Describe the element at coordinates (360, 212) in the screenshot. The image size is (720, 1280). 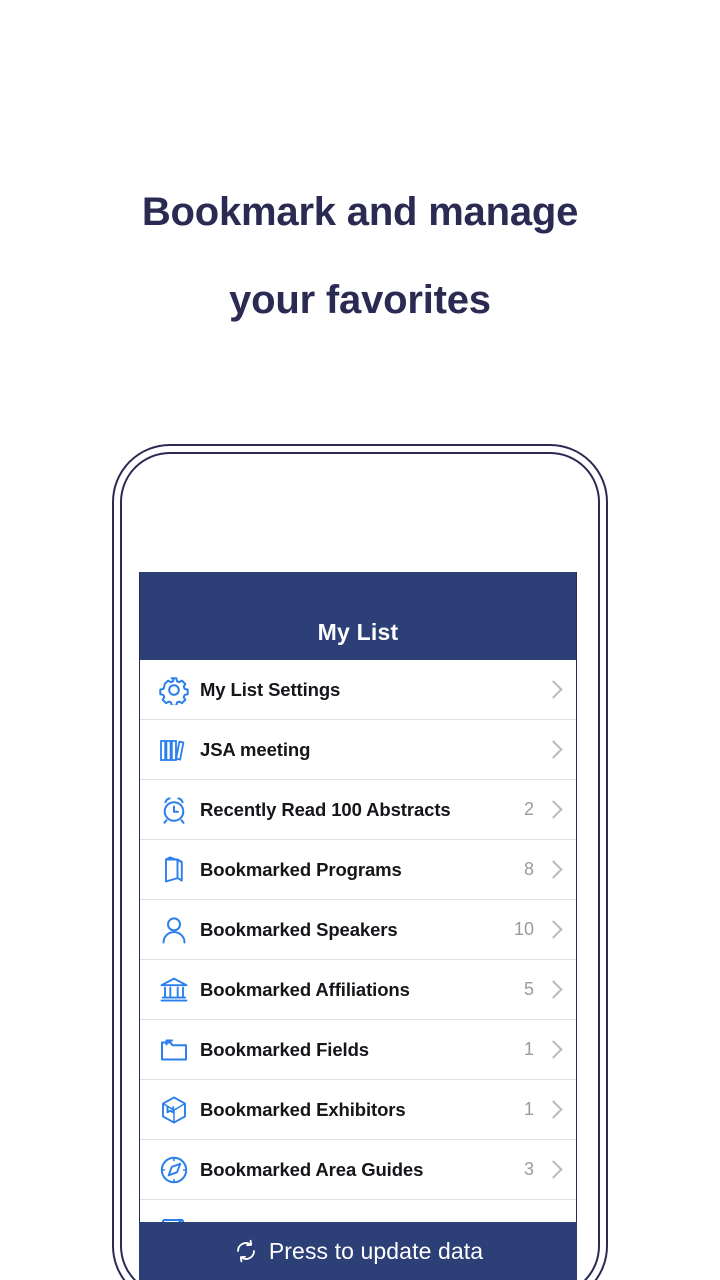
I see `page-title-line-1: Bookmark and manage` at that location.